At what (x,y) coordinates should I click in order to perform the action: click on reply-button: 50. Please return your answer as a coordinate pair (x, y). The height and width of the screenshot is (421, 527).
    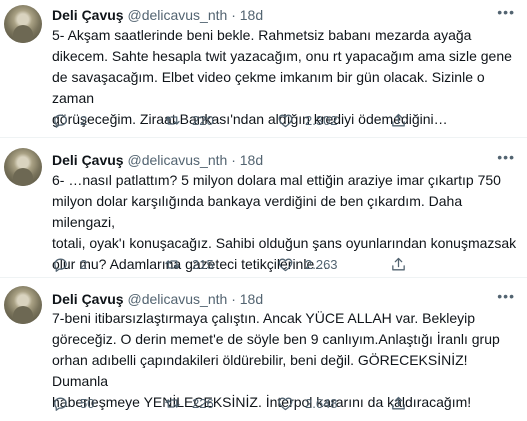
    Looking at the image, I should click on (73, 403).